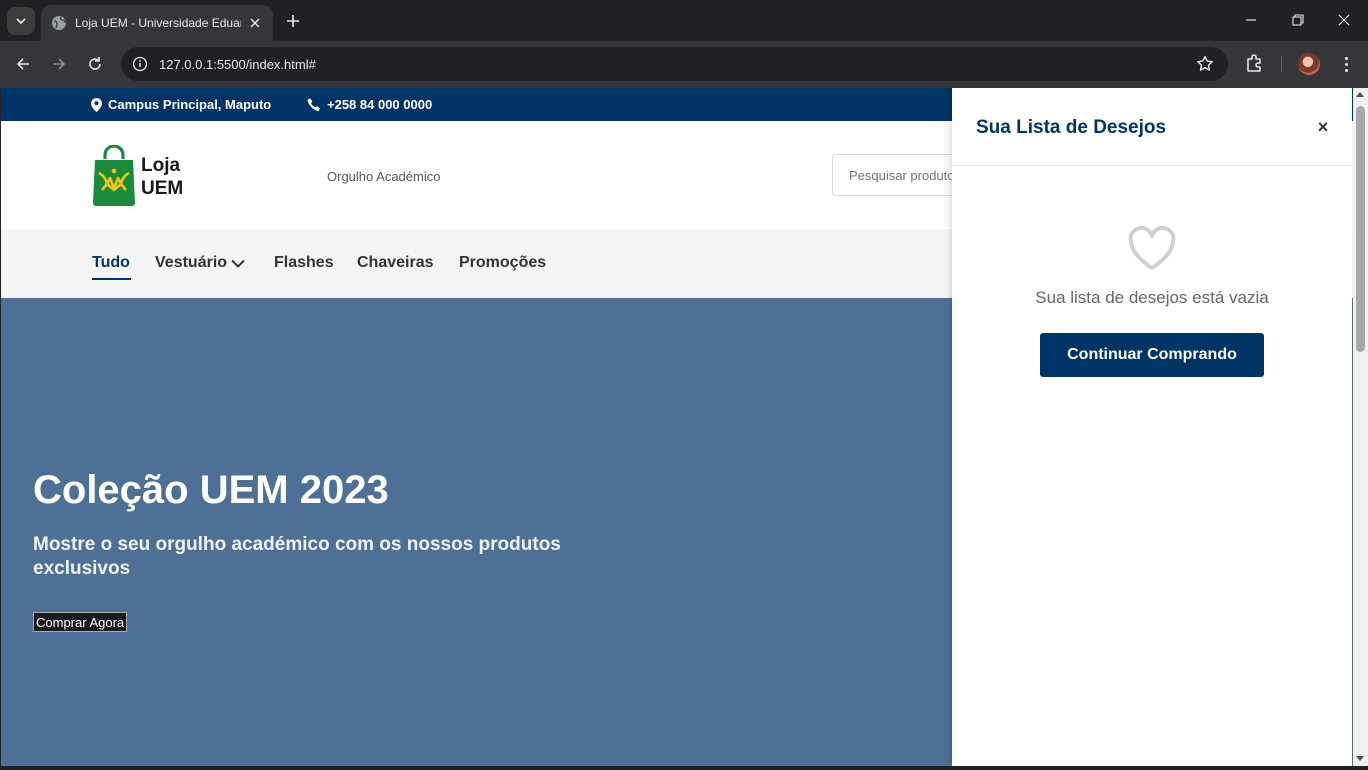 The image size is (1368, 770). I want to click on url-text: 127.0.0.1:5500/index.html#, so click(237, 64).